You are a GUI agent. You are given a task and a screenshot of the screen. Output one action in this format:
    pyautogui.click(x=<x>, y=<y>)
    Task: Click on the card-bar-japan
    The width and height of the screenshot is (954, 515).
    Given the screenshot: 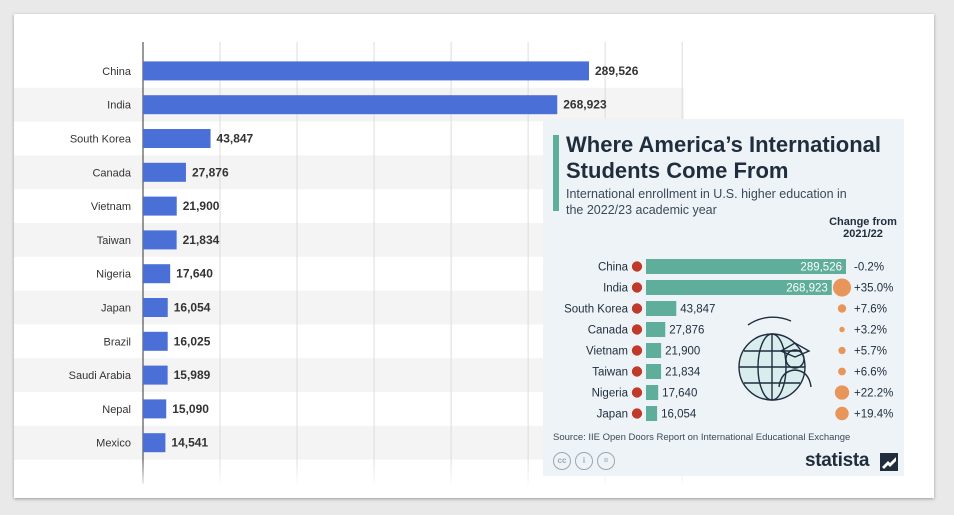 What is the action you would take?
    pyautogui.click(x=652, y=413)
    